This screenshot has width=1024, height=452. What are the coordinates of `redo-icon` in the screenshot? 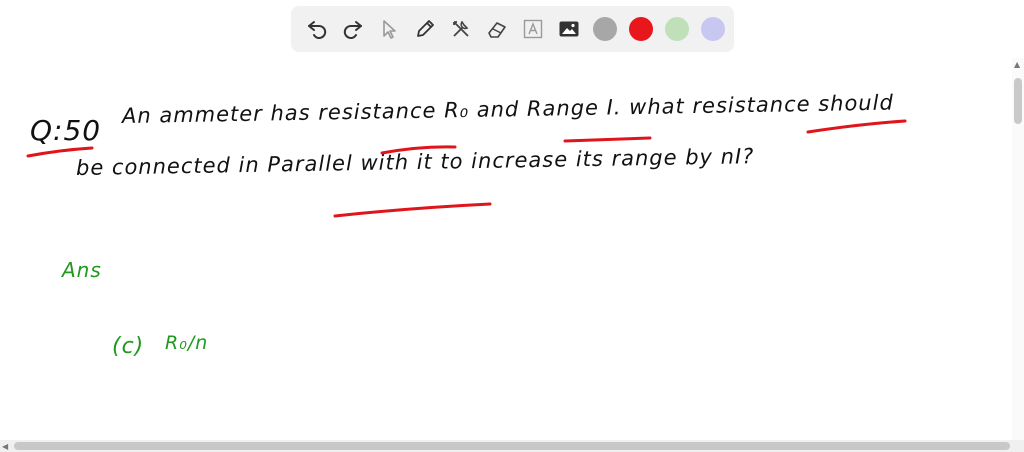 It's located at (352, 30).